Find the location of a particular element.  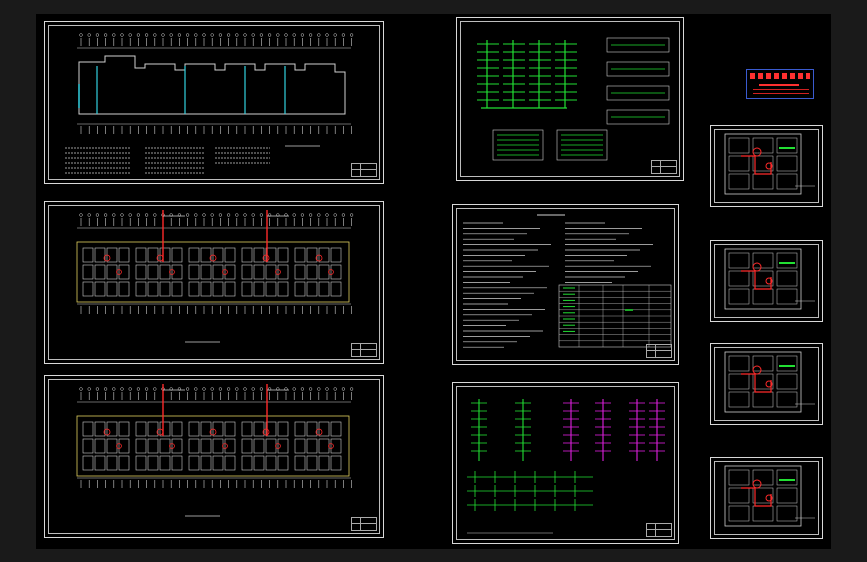

sheet-riser-diagram-magenta is located at coordinates (565, 463).